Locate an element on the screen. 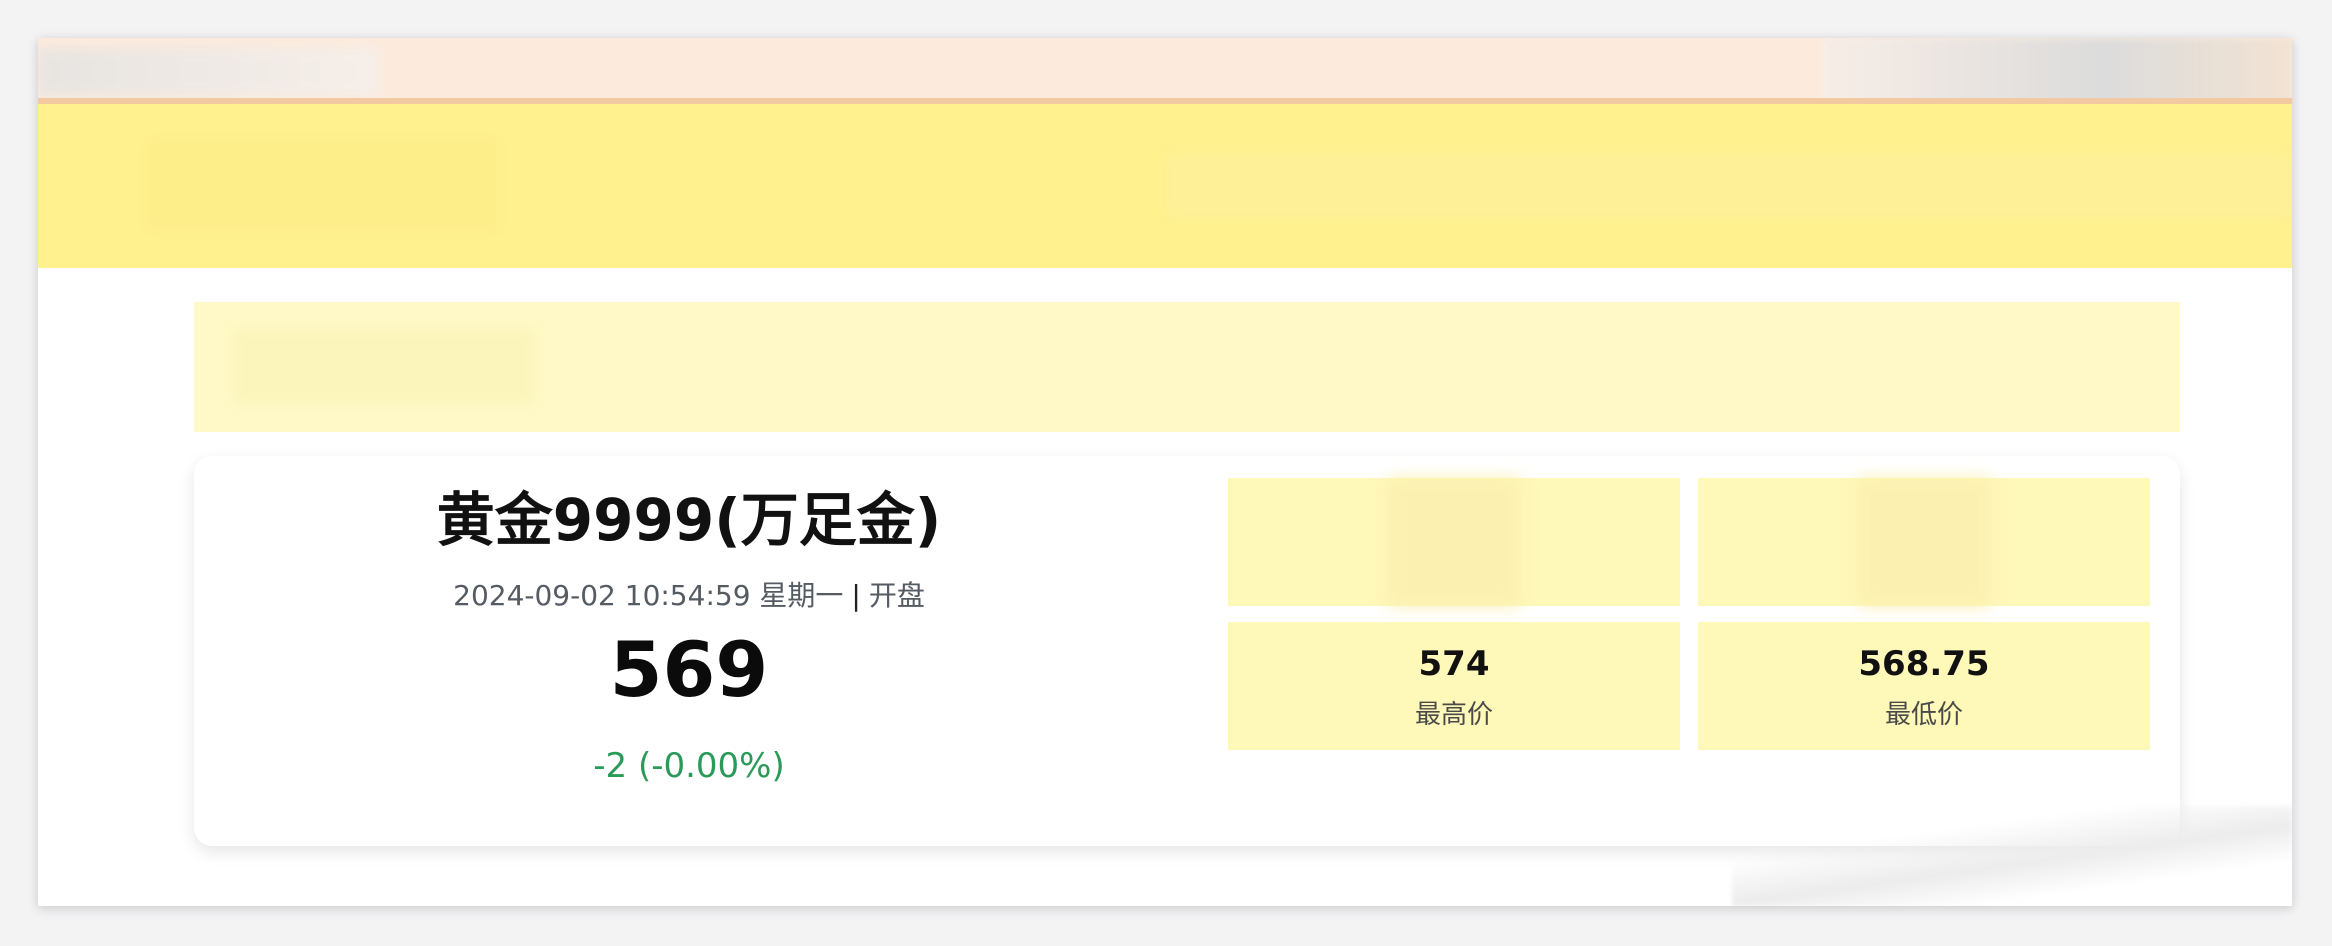 Image resolution: width=2332 pixels, height=946 pixels. quote-timestamp: 2024-09-02 10:54:59 星期一 is located at coordinates (648, 595).